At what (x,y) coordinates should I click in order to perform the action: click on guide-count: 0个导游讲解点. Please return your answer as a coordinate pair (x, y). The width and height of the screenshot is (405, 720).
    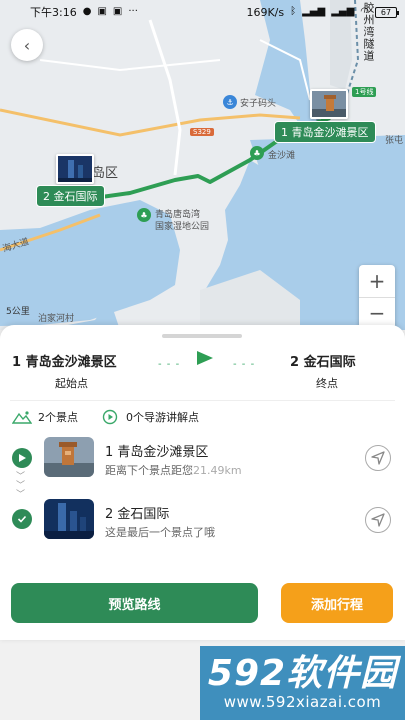
    Looking at the image, I should click on (149, 417).